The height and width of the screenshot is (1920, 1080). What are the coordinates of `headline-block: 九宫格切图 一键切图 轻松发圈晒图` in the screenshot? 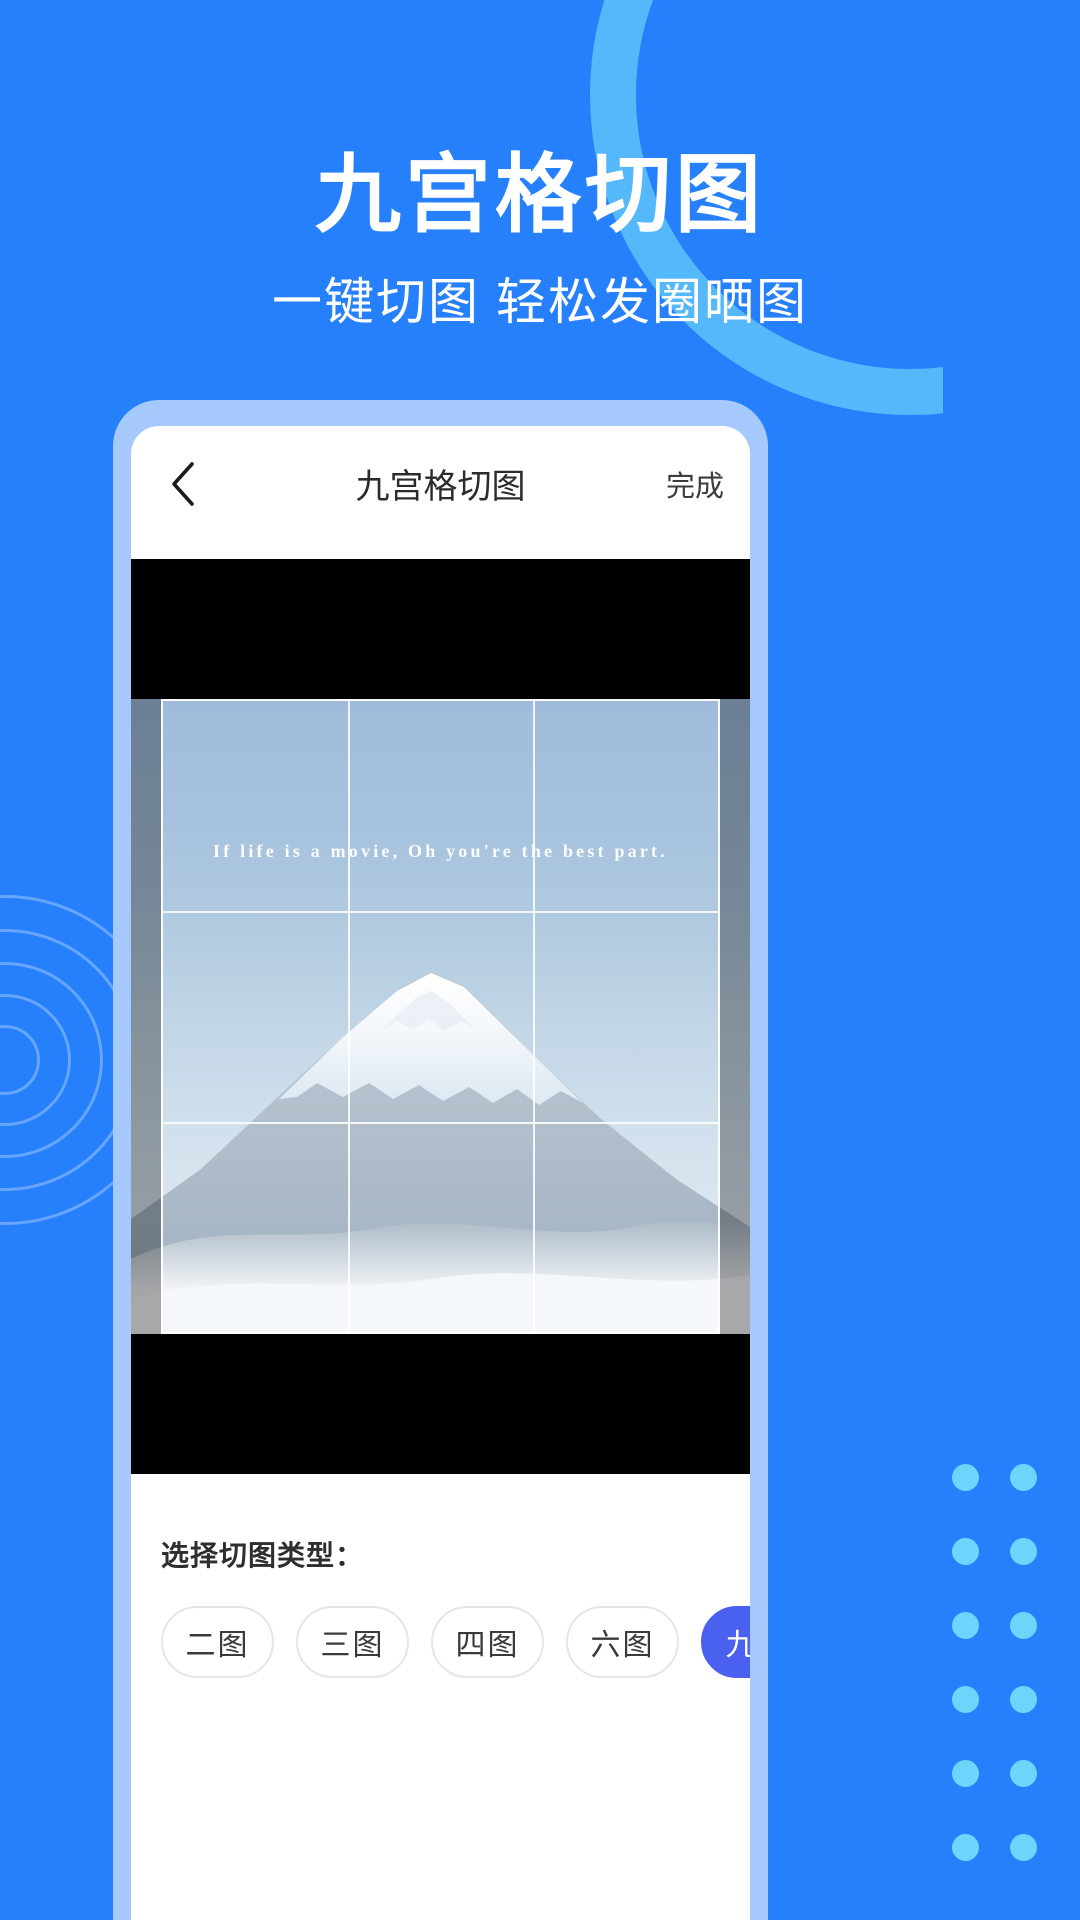 It's located at (540, 242).